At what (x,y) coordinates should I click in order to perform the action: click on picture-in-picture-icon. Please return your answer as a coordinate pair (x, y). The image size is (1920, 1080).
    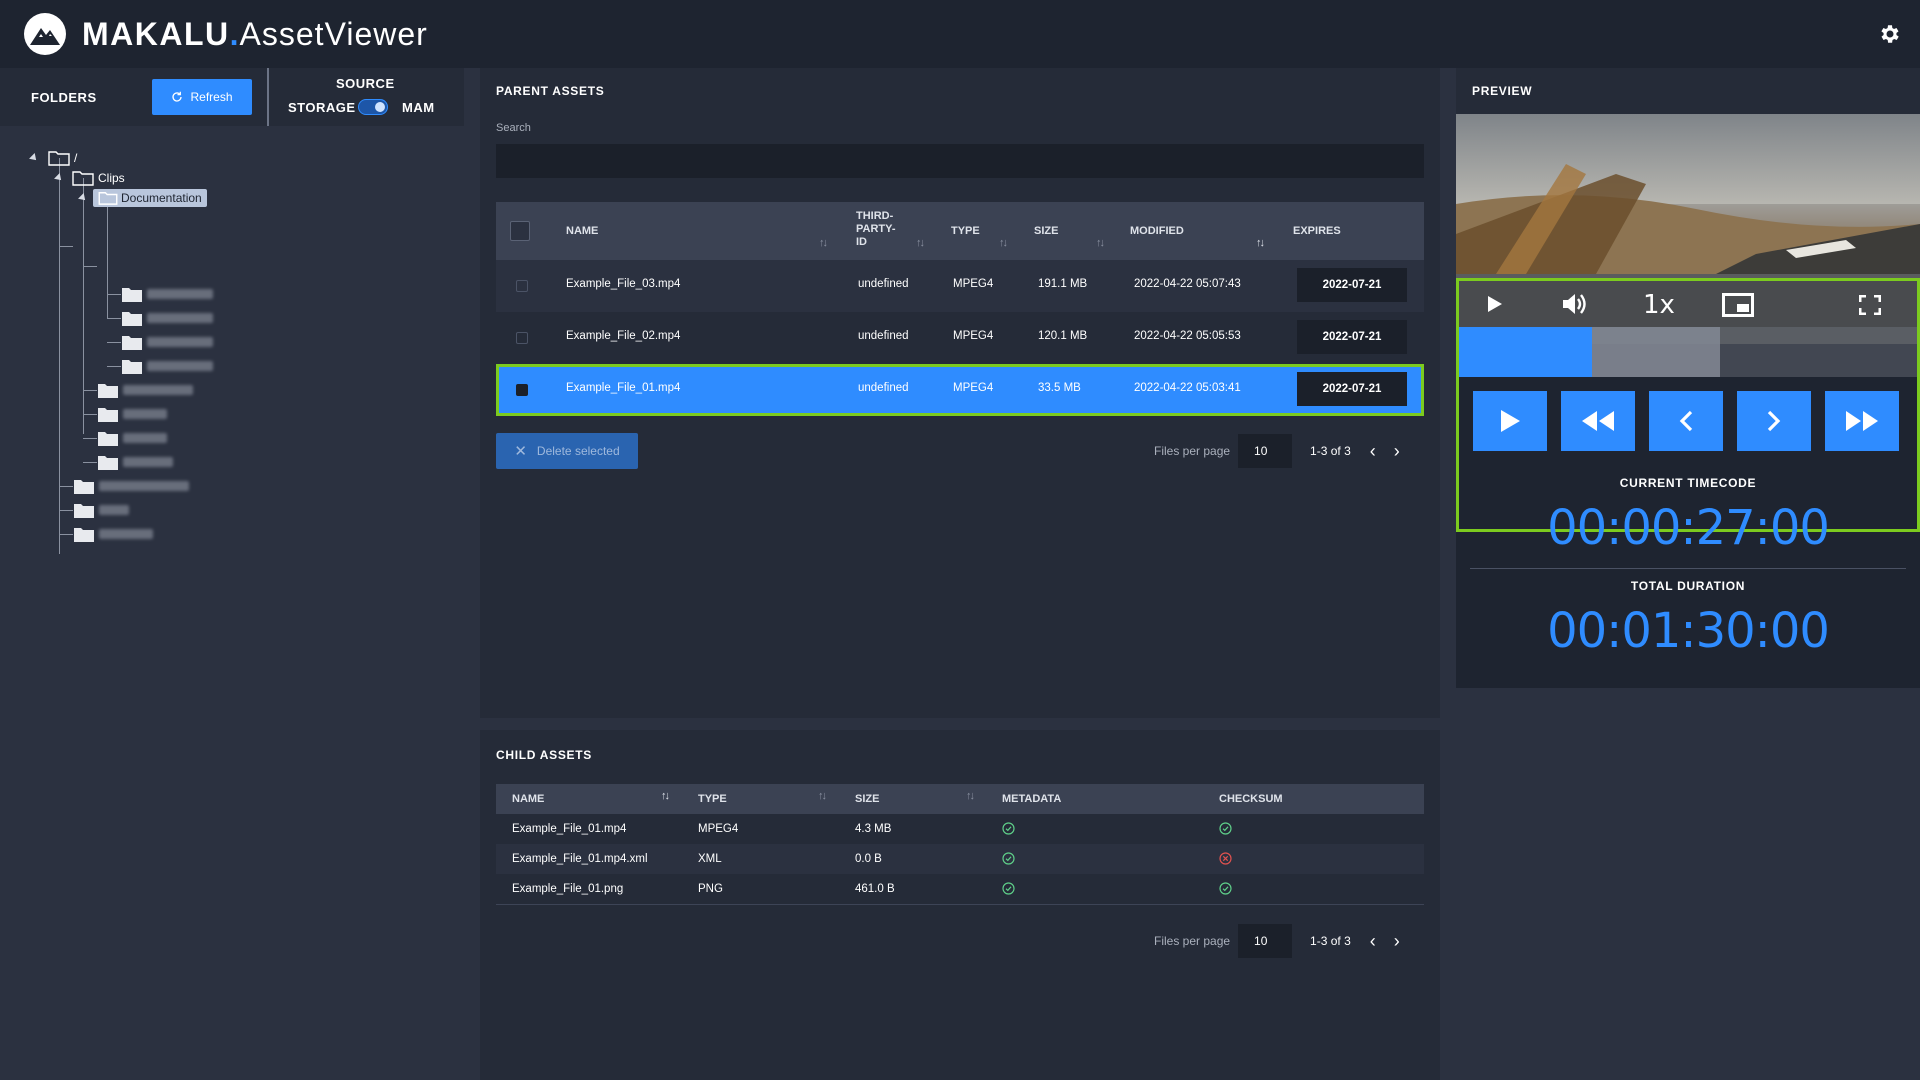
    Looking at the image, I should click on (1738, 305).